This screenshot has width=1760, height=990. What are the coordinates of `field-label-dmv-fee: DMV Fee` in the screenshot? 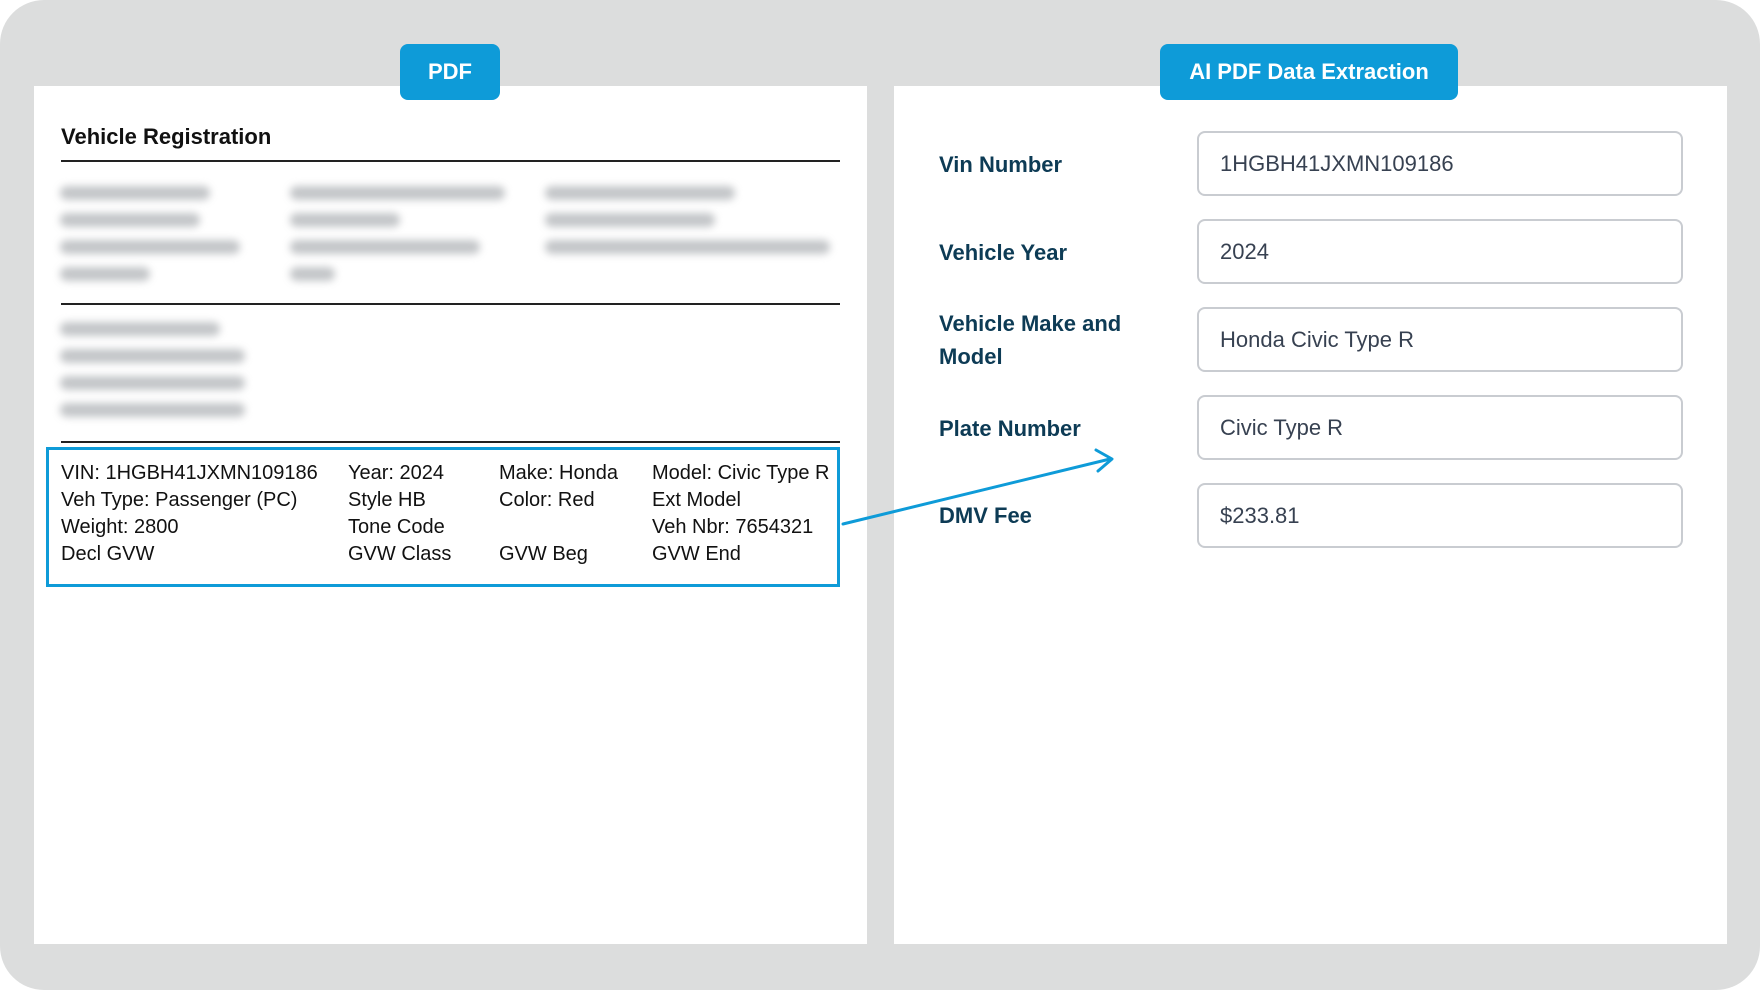 It's located at (985, 515).